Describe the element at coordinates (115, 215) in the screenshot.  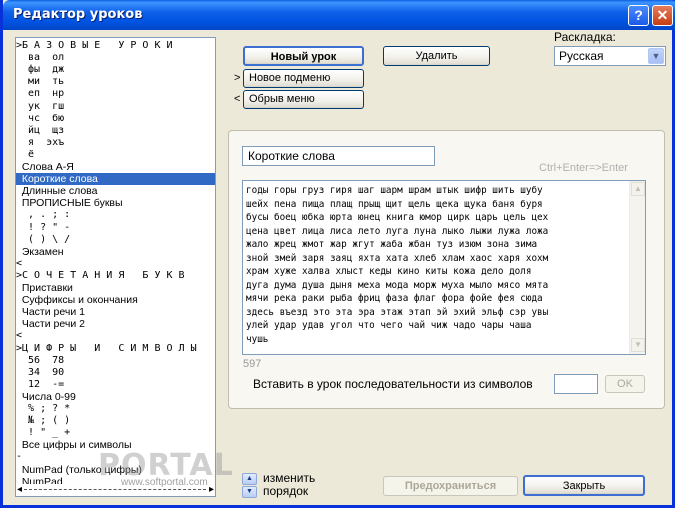
I see `tree-item: , . ; :` at that location.